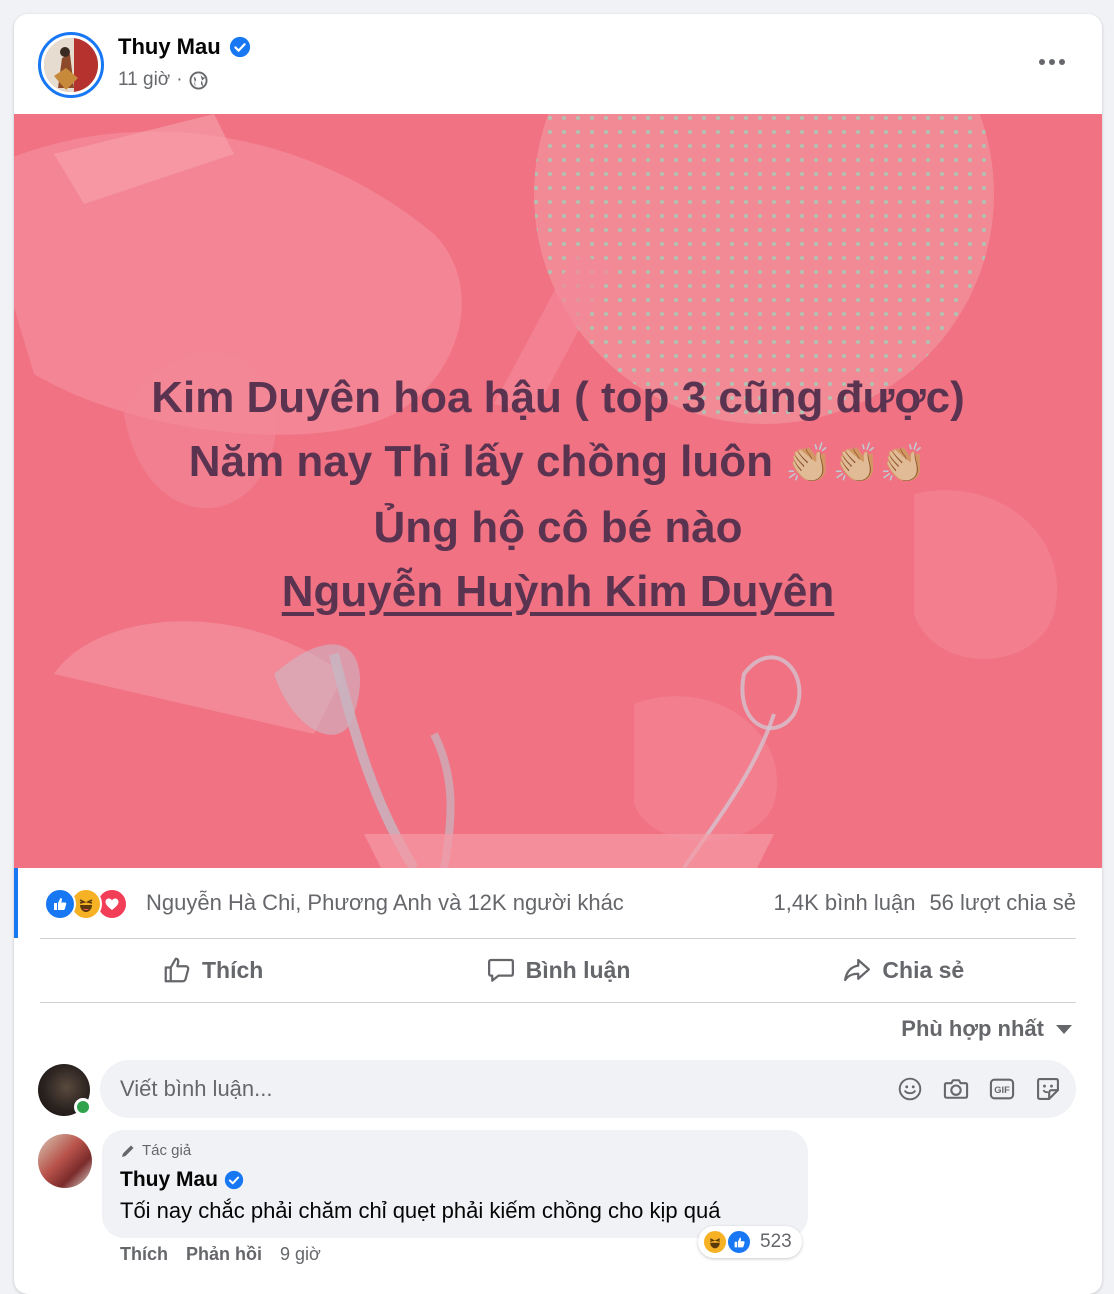 The height and width of the screenshot is (1294, 1114). I want to click on post-action-bar: Thích Bình luận Chia sẻ, so click(558, 970).